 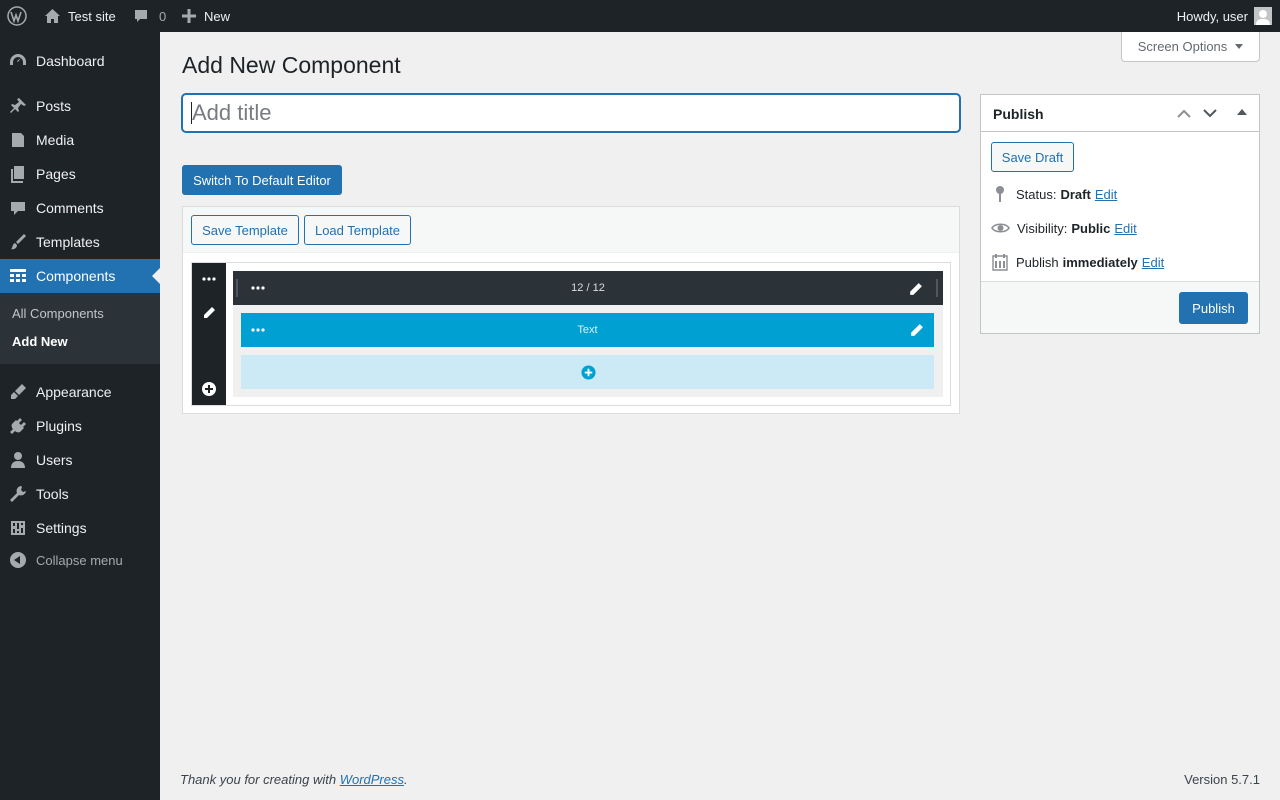 I want to click on wordpress-link: WordPress, so click(x=372, y=779).